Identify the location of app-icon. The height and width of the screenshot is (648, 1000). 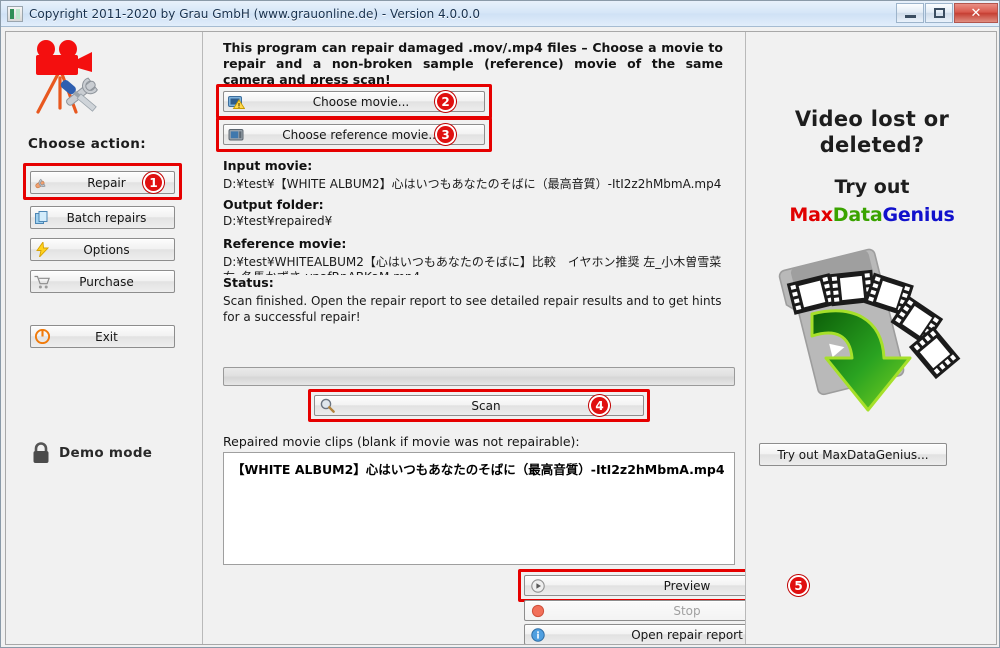
(15, 13).